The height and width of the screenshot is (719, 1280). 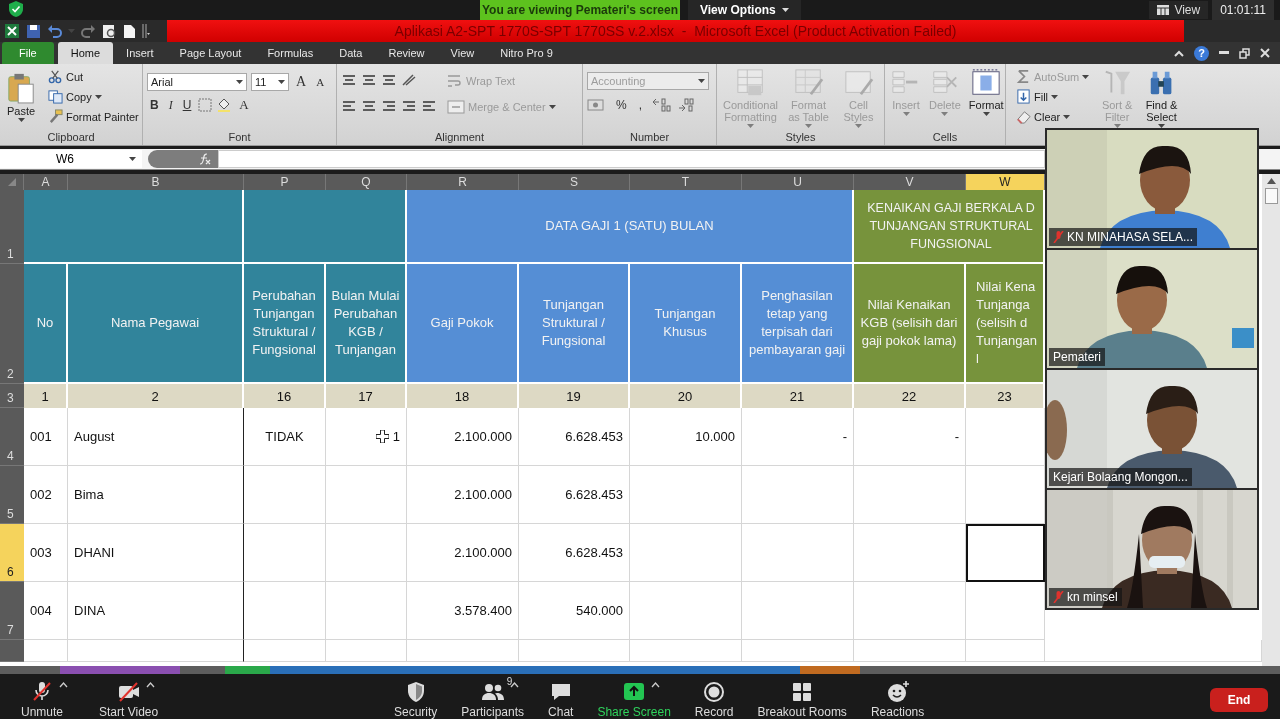 What do you see at coordinates (429, 106) in the screenshot?
I see `increase-indent-icon` at bounding box center [429, 106].